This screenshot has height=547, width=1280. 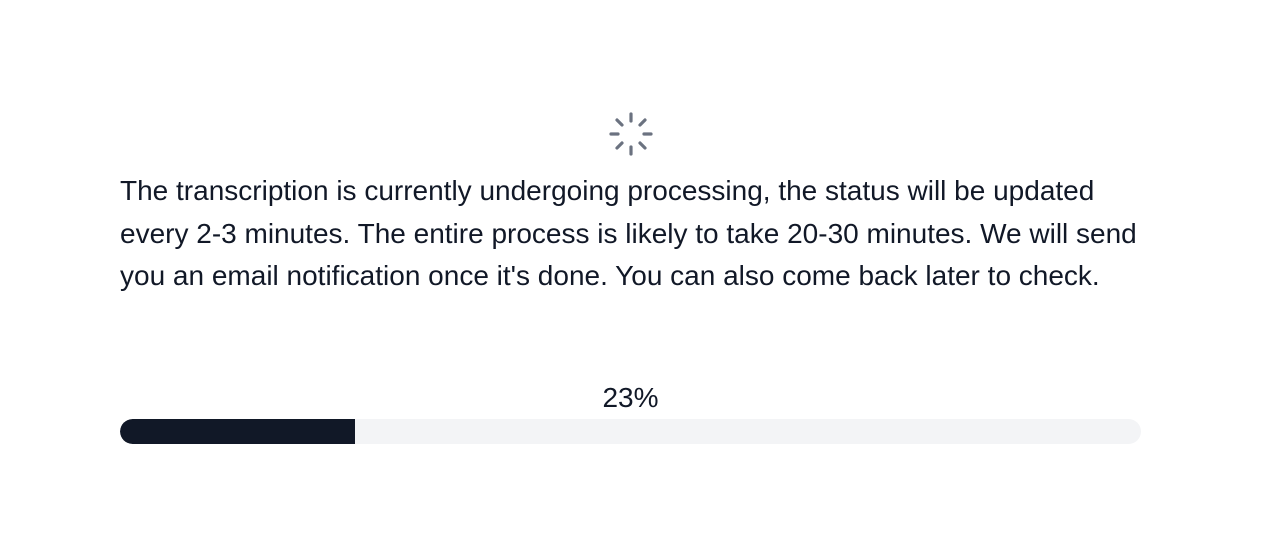 What do you see at coordinates (237, 431) in the screenshot?
I see `progress-bar-fill` at bounding box center [237, 431].